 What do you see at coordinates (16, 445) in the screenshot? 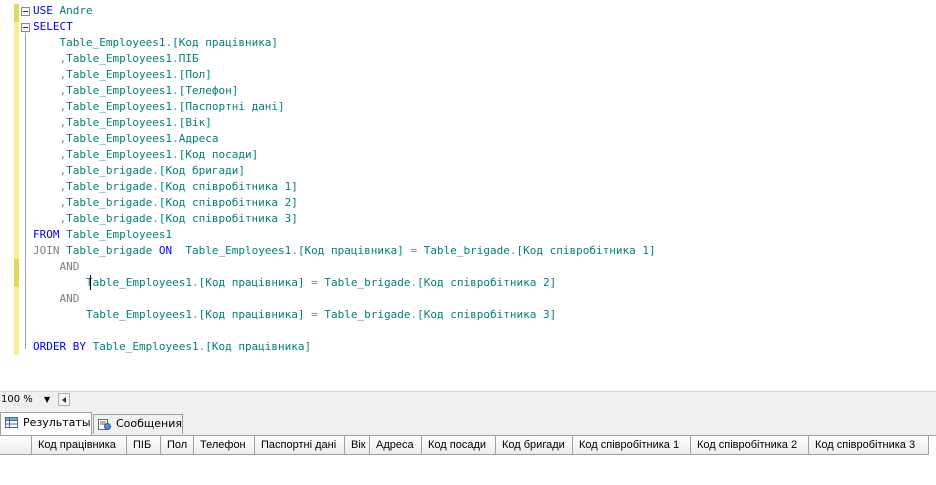
I see `grid-corner-cell` at bounding box center [16, 445].